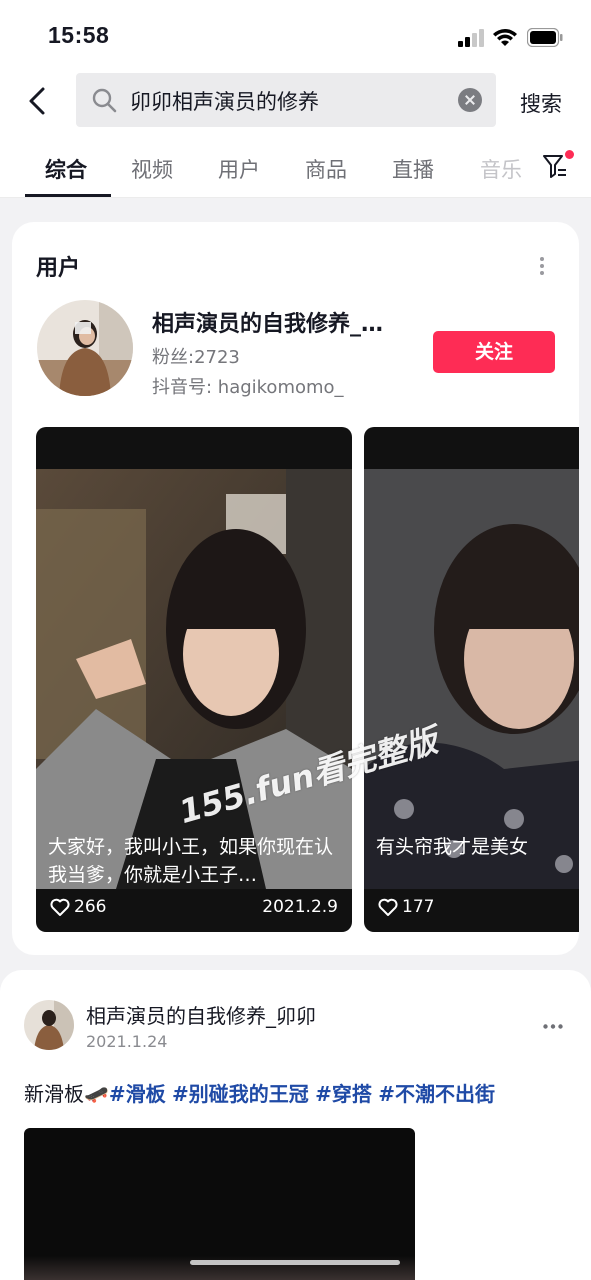  I want to click on hashtag-link: #不潮不出街, so click(436, 1094).